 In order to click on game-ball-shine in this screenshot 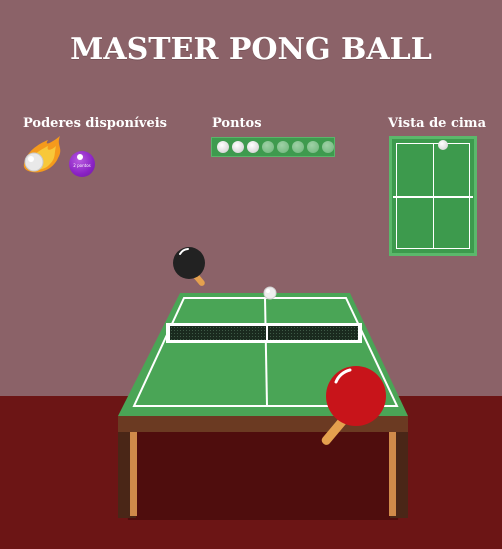, I will do `click(268, 291)`.